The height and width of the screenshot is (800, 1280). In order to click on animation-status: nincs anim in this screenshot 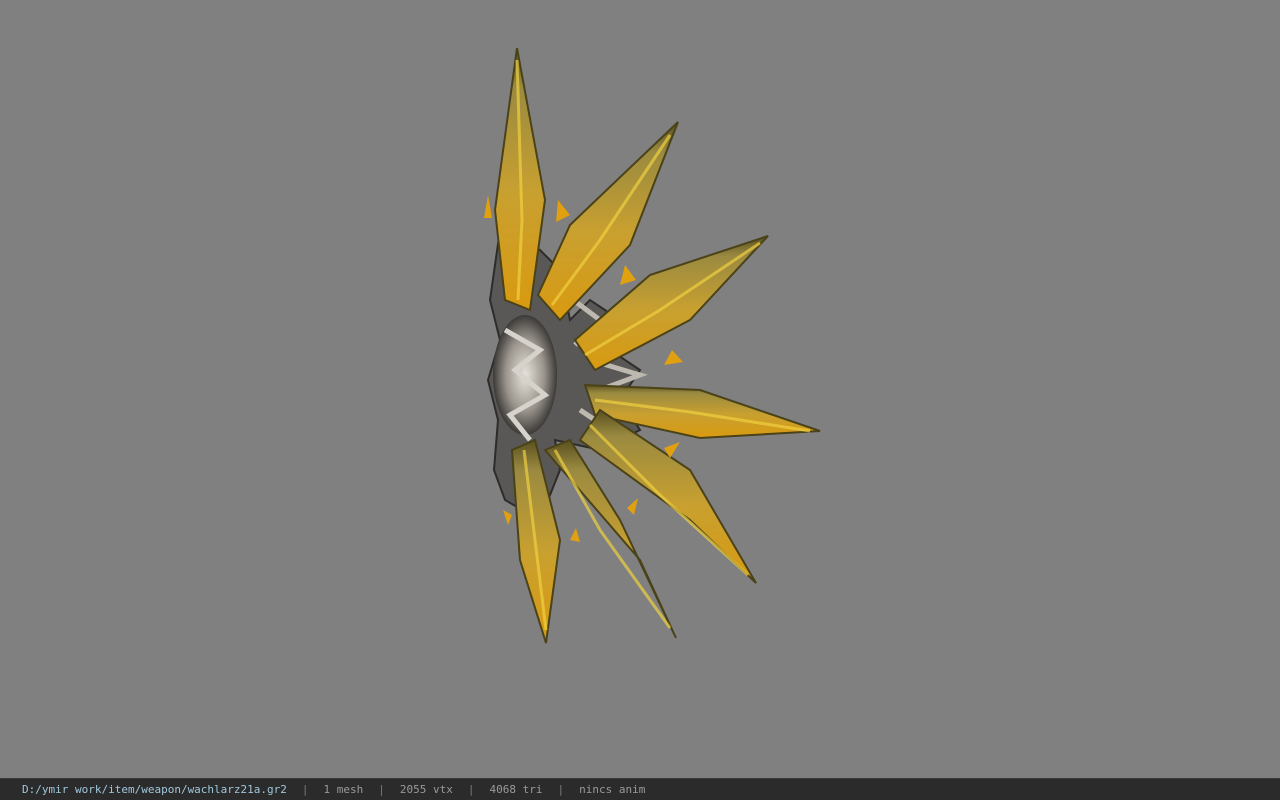, I will do `click(612, 789)`.